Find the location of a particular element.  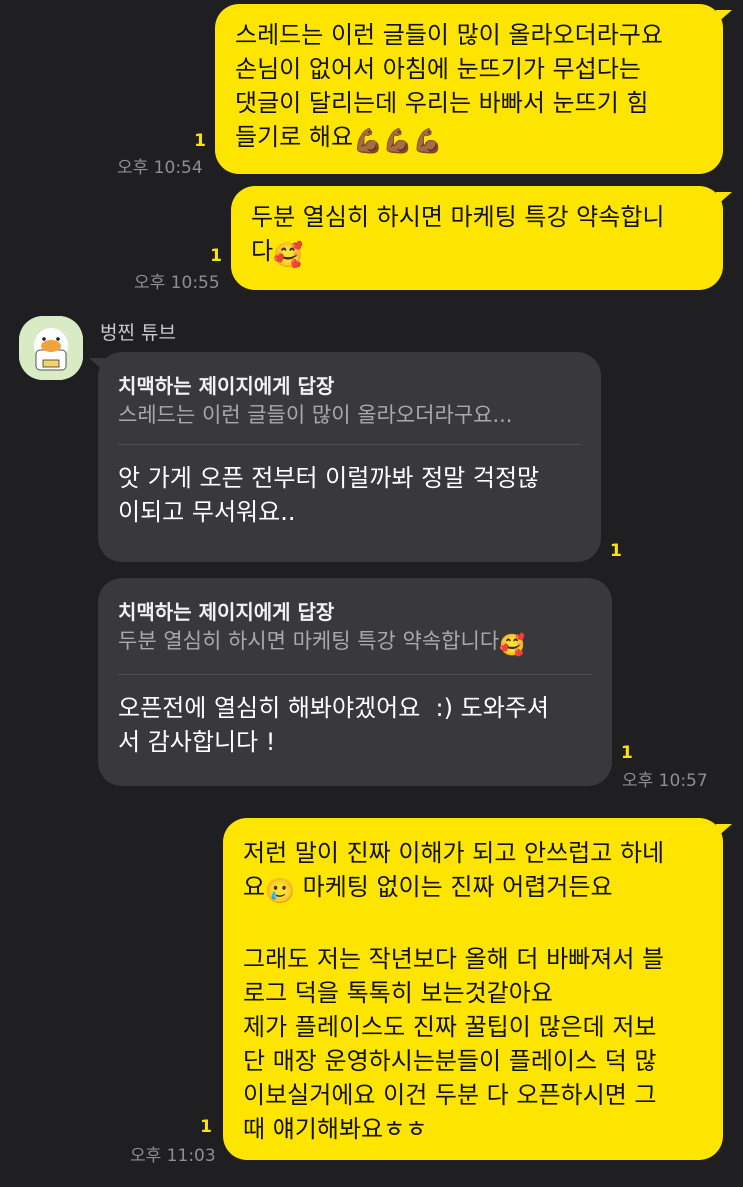

sender-name: 벙찐 튜브 is located at coordinates (138, 333).